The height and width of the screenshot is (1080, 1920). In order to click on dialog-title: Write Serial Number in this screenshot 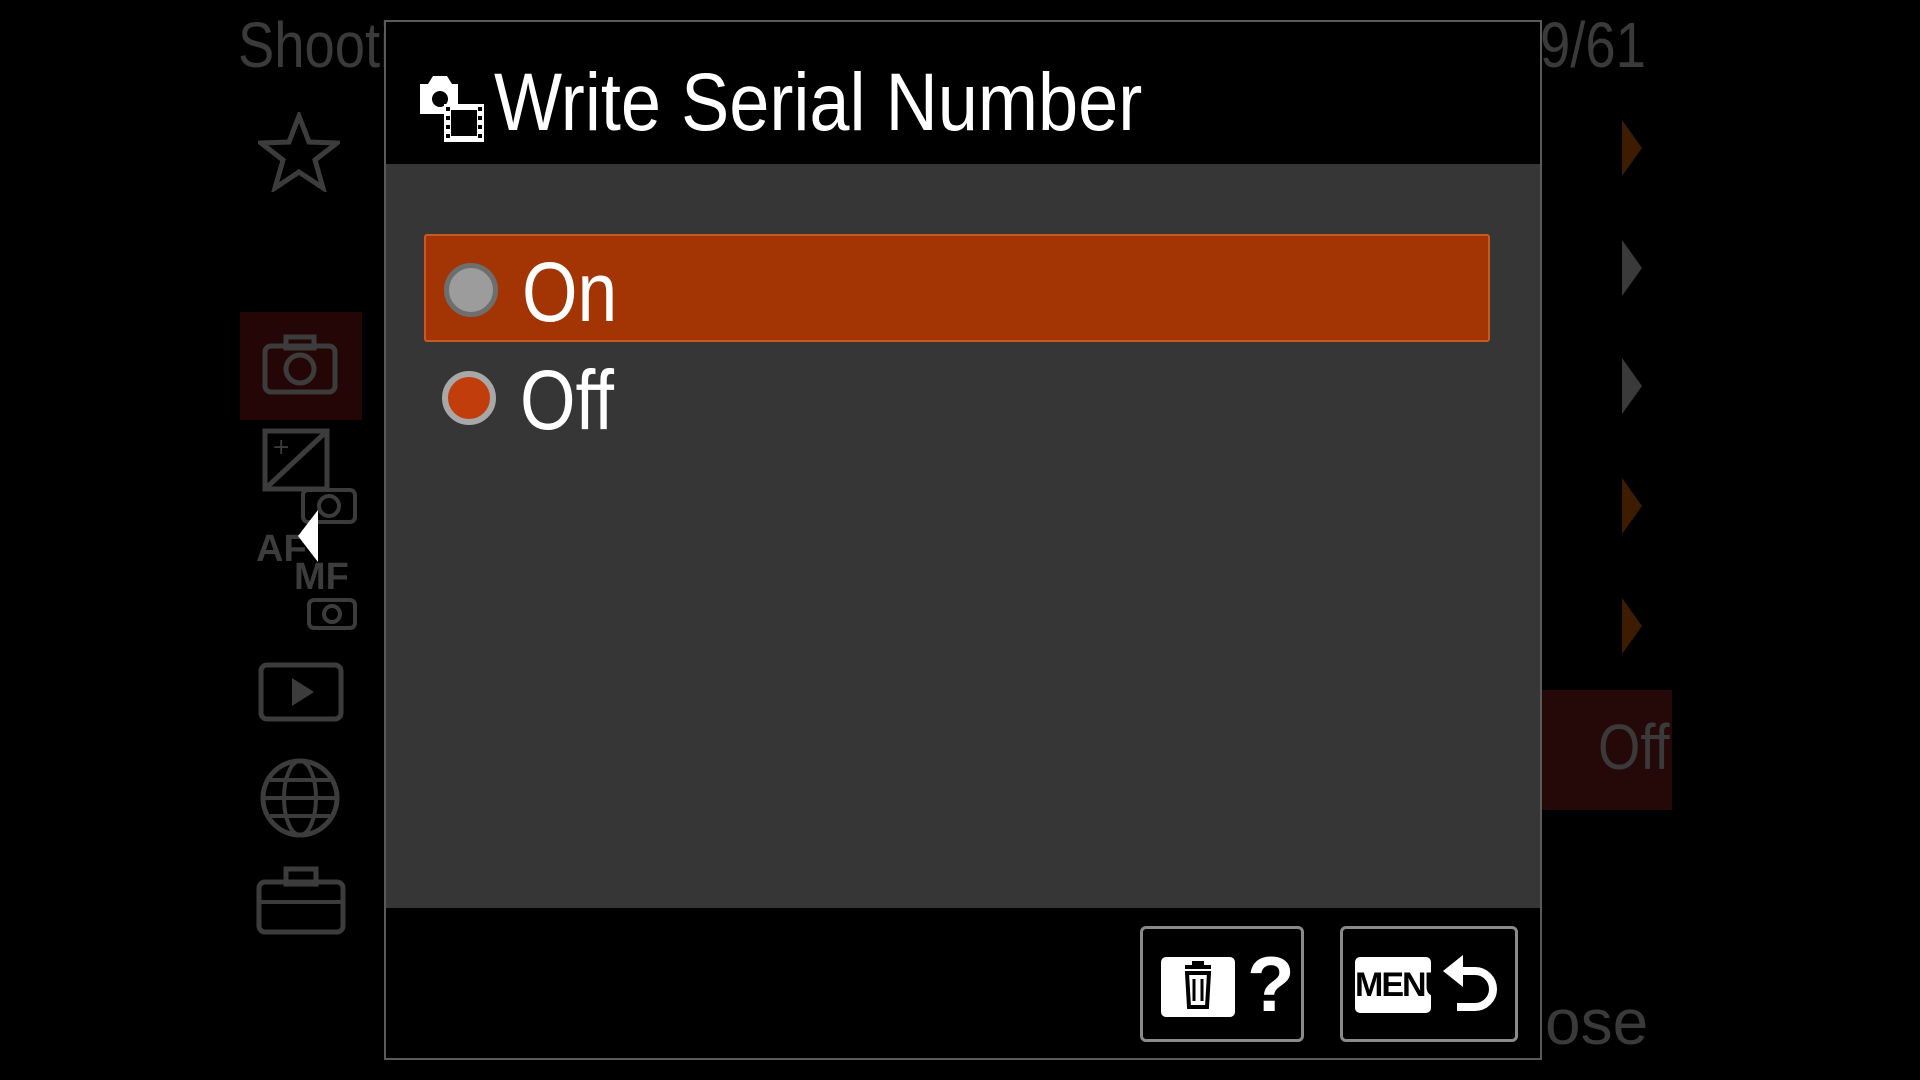, I will do `click(818, 102)`.